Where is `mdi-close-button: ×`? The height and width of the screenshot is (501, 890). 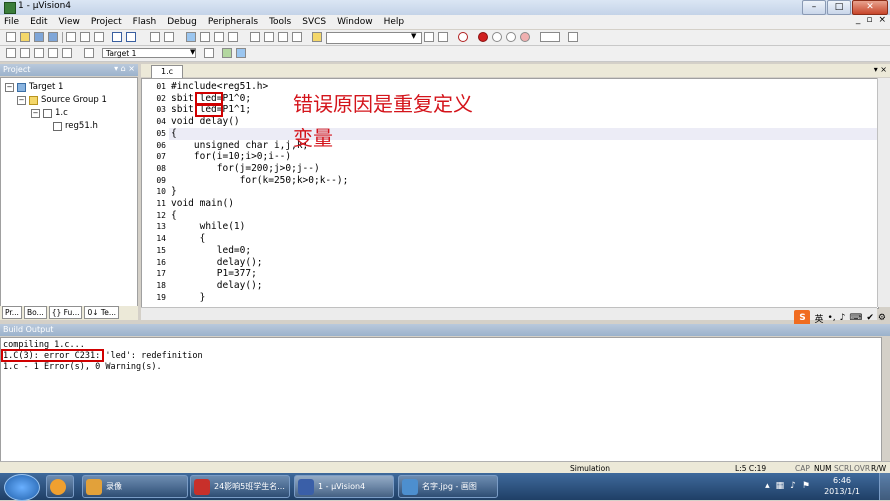 mdi-close-button: × is located at coordinates (882, 20).